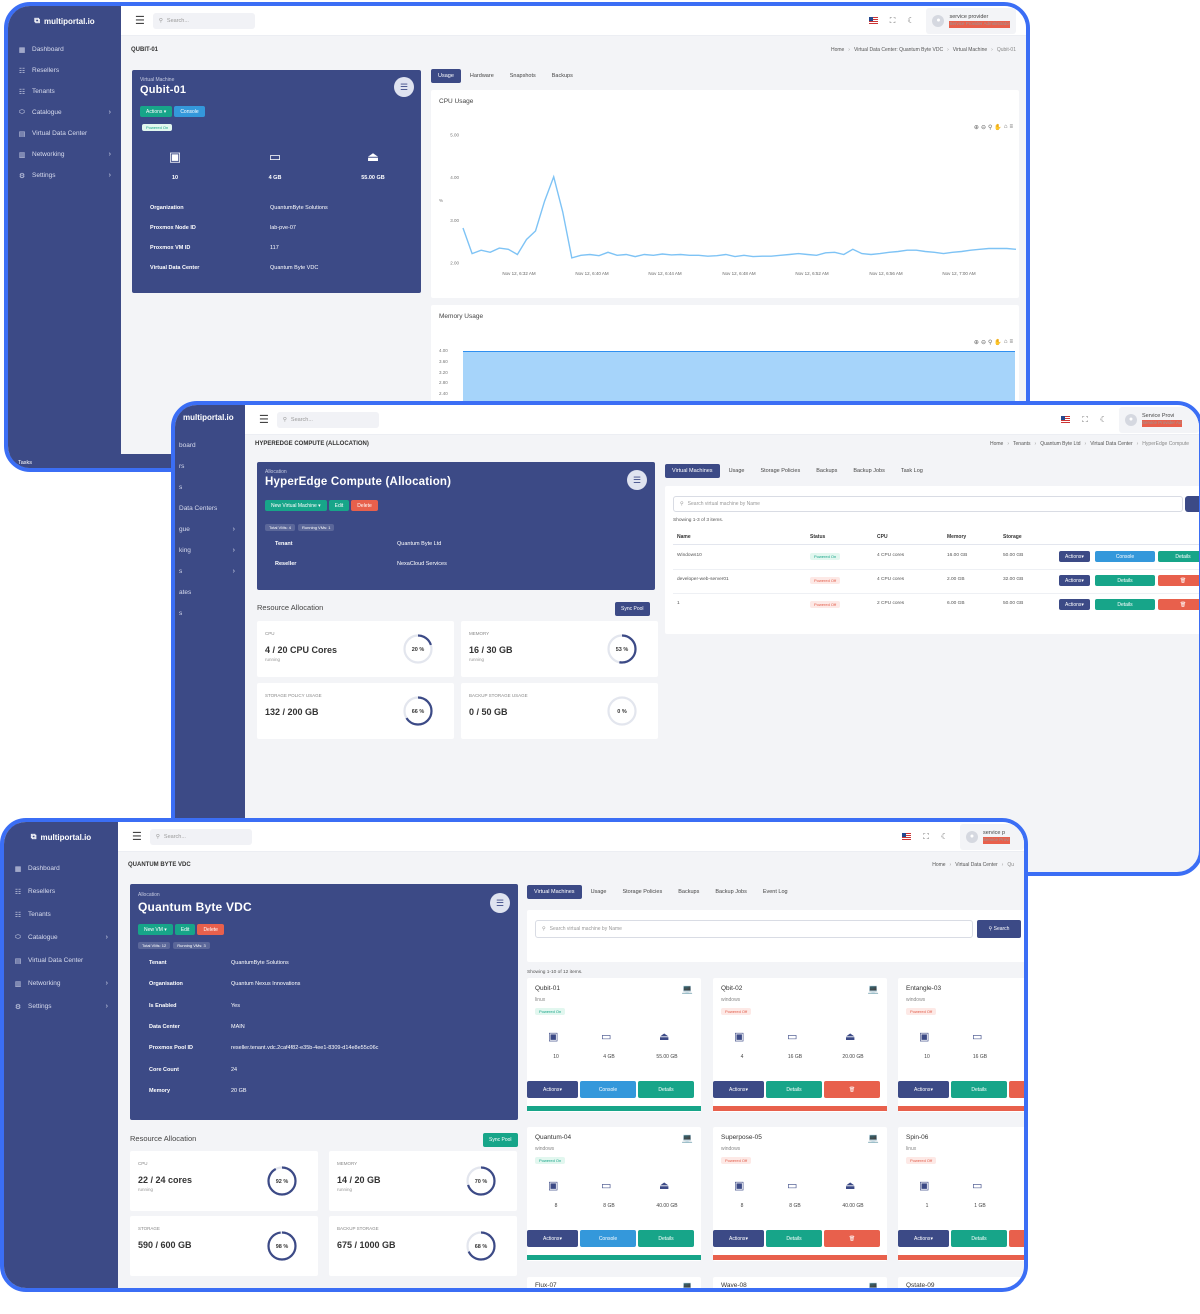 The image size is (1200, 1314). I want to click on sidebar-item-catalogue: ⬭ Catalogue ›, so click(61, 937).